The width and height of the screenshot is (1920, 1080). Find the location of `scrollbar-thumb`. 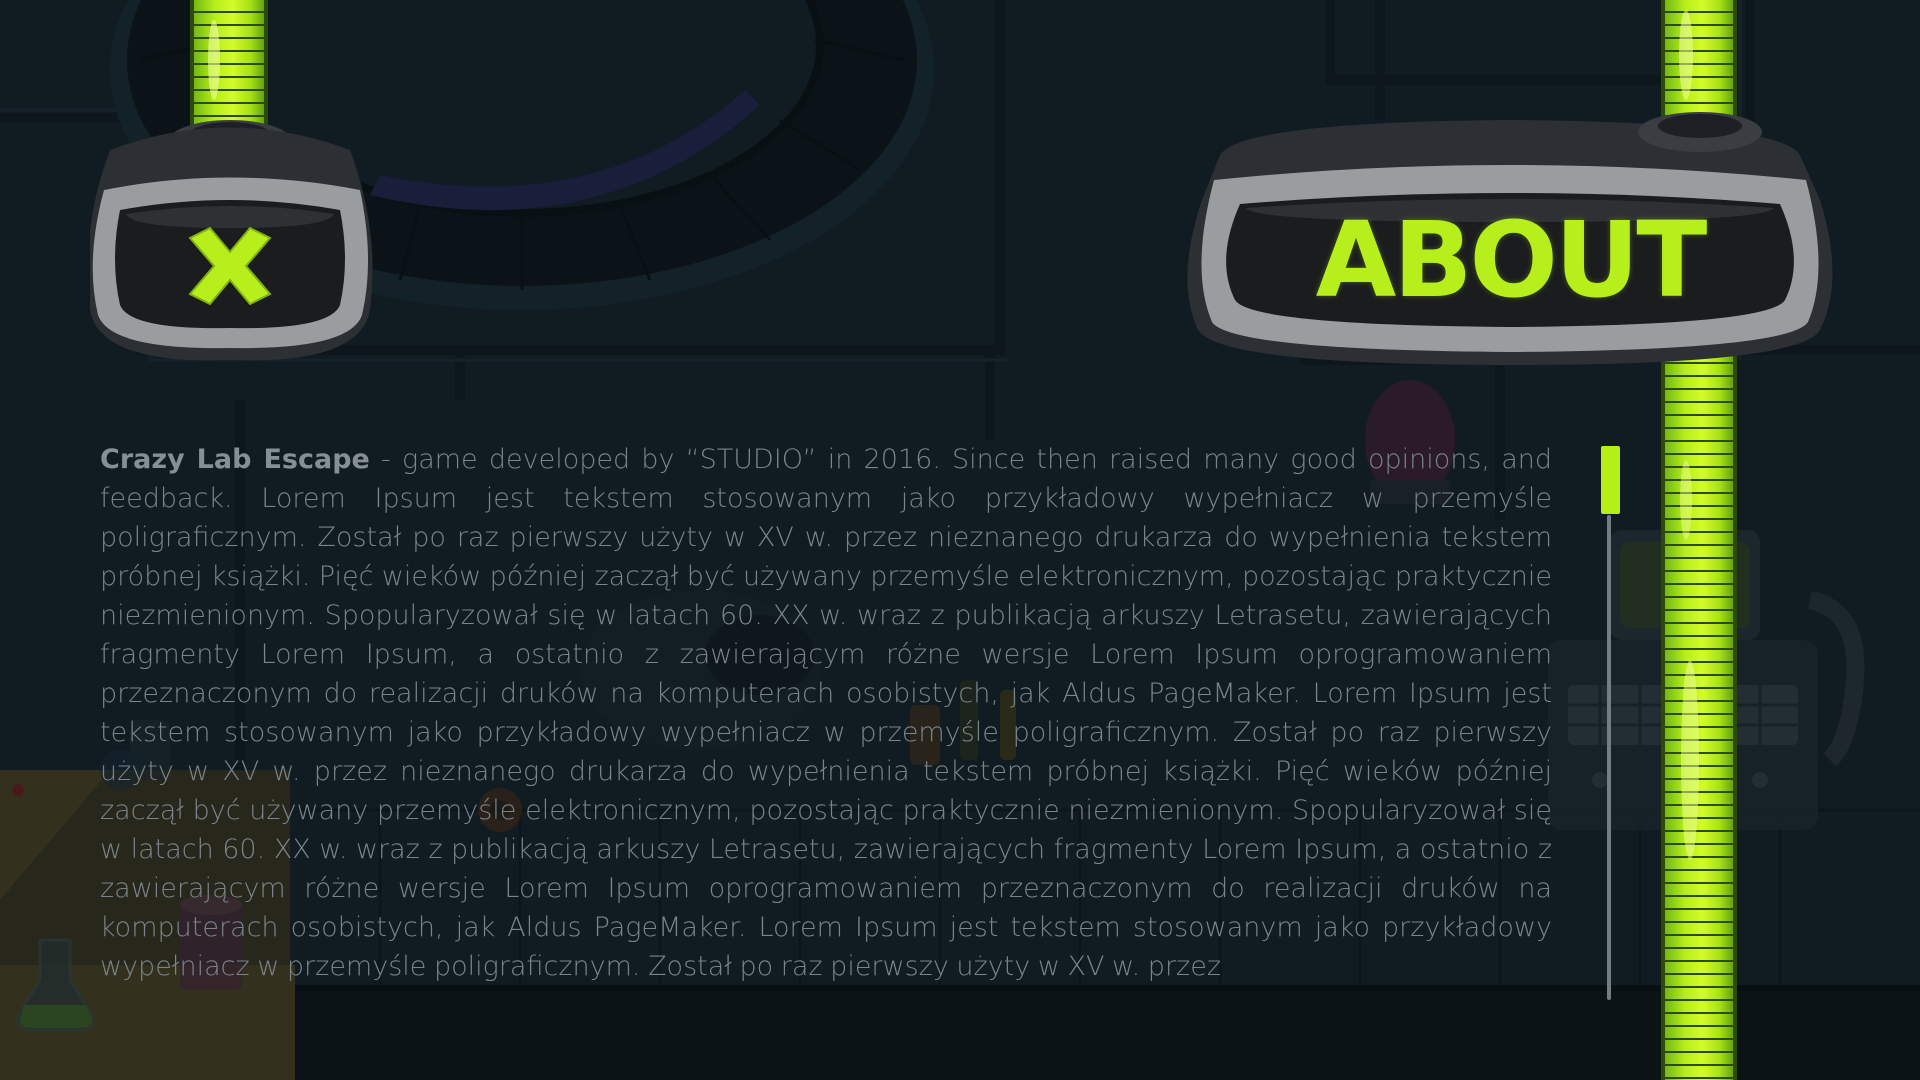

scrollbar-thumb is located at coordinates (1610, 480).